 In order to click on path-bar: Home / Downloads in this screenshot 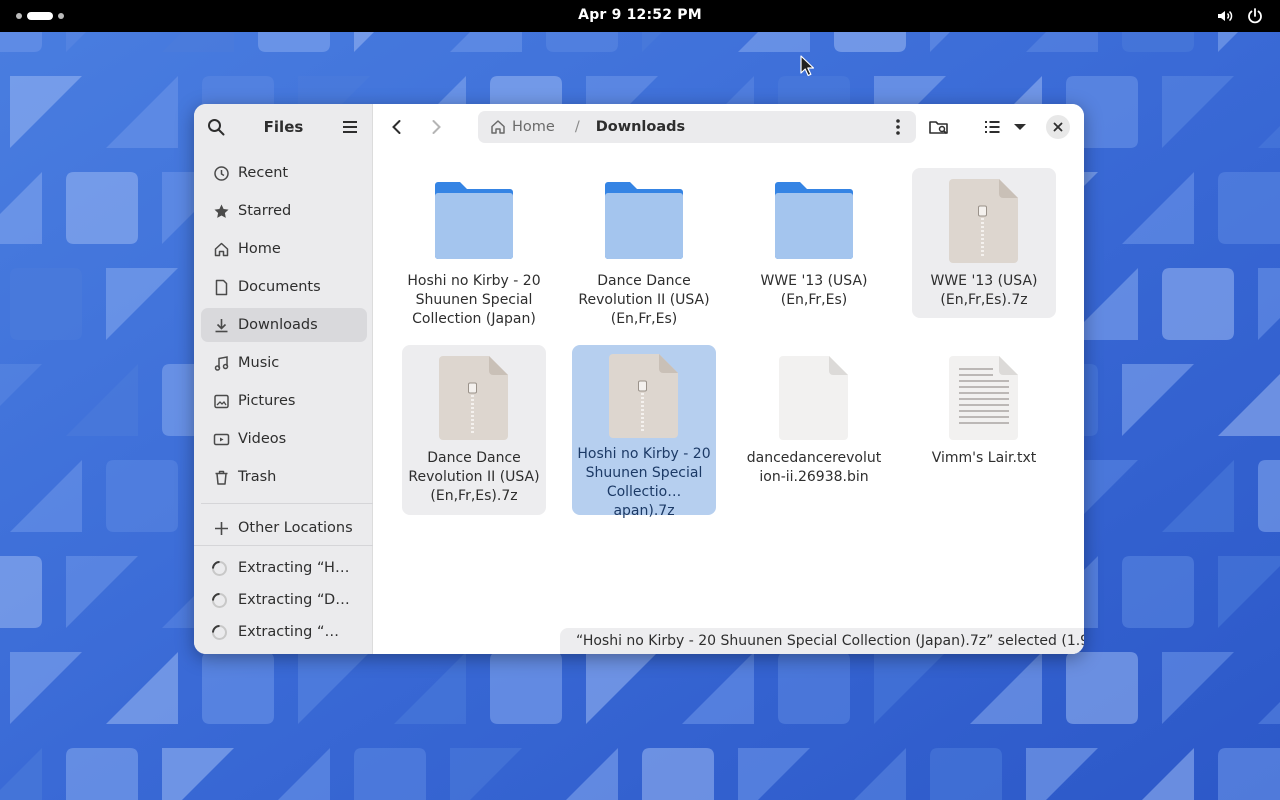, I will do `click(697, 127)`.